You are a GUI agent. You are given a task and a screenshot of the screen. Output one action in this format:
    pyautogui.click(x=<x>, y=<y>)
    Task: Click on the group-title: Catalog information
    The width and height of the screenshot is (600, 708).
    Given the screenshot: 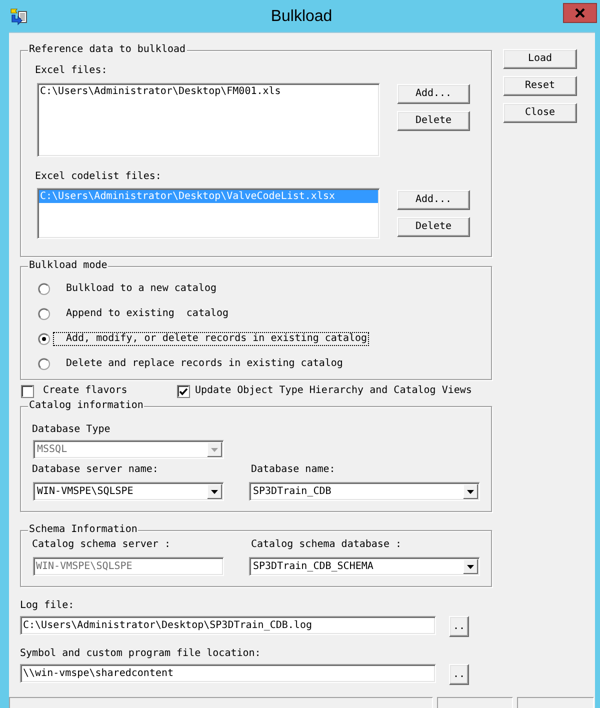 What is the action you would take?
    pyautogui.click(x=86, y=406)
    